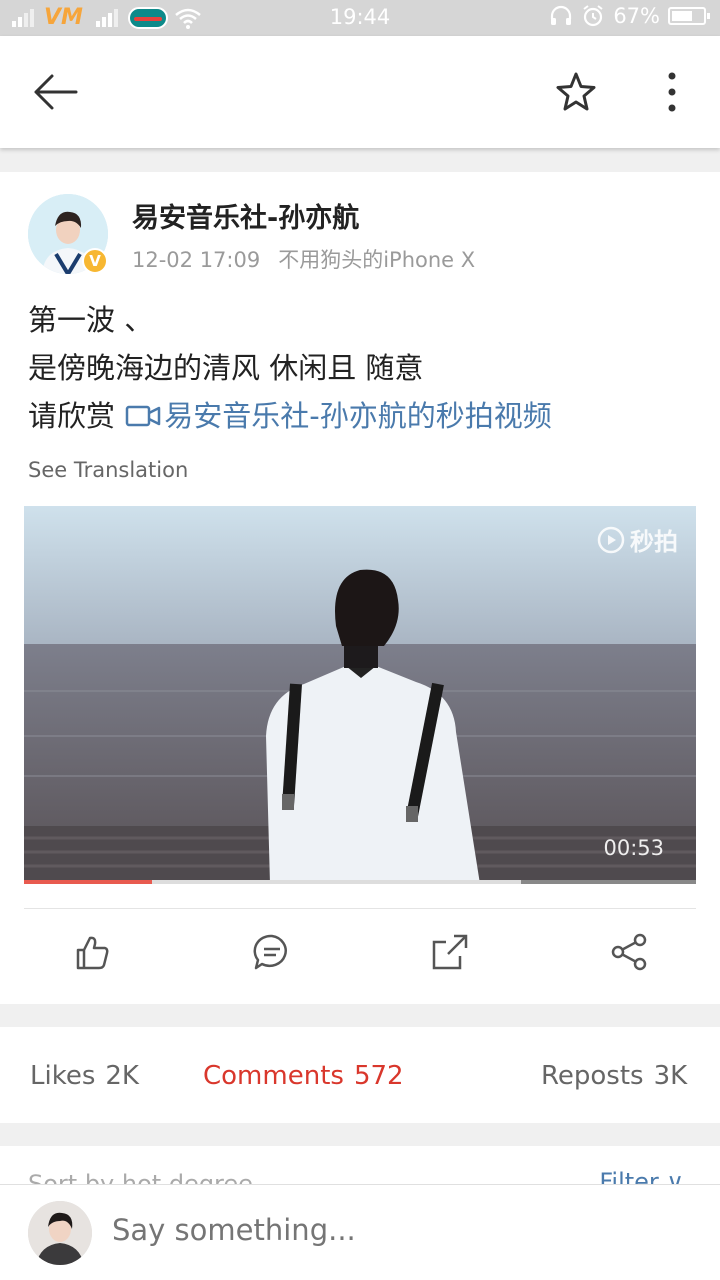 This screenshot has height=1280, width=720. Describe the element at coordinates (630, 952) in the screenshot. I see `share-nodes-icon` at that location.